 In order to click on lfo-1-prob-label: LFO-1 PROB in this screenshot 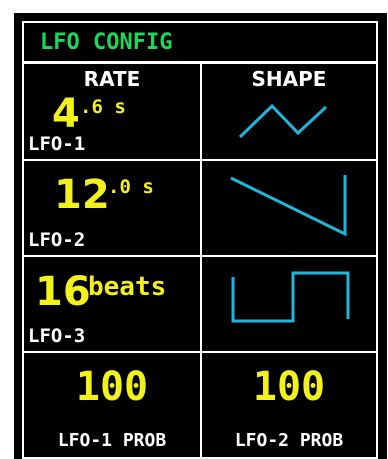, I will do `click(112, 440)`.